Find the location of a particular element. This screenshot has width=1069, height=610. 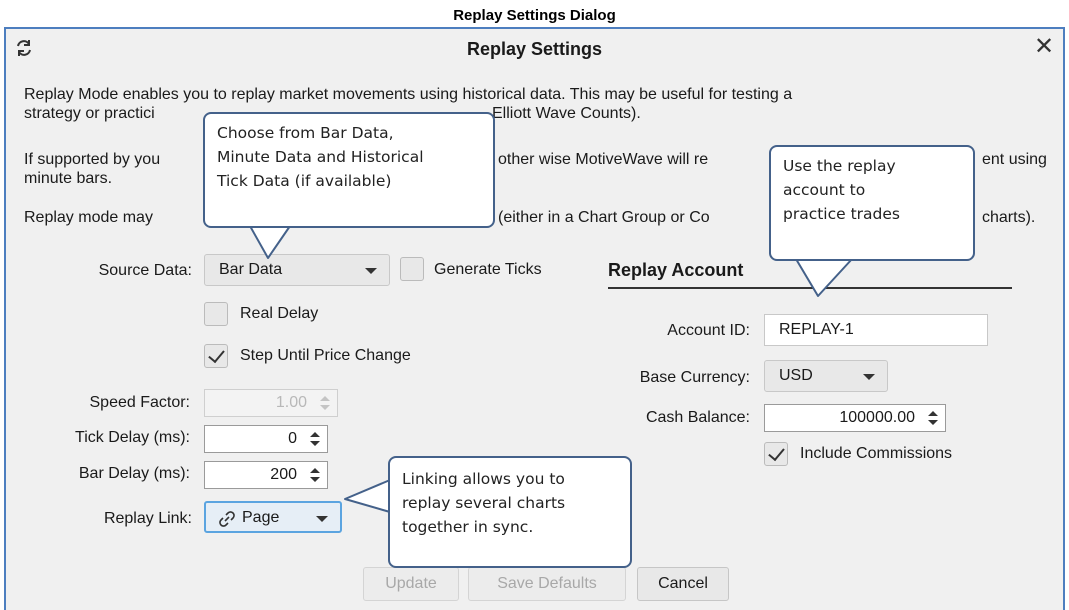

callout-text: Linking allows you to is located at coordinates (483, 479).